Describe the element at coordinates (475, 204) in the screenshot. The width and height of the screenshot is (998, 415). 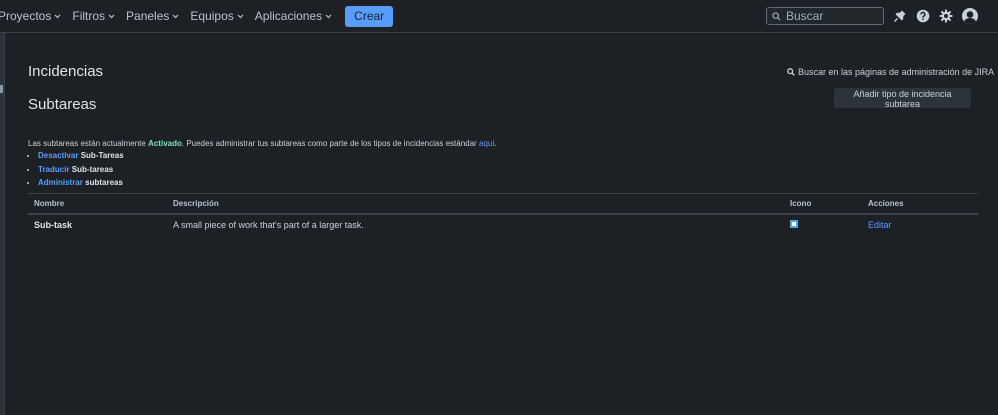
I see `column-header-description: Descripción` at that location.